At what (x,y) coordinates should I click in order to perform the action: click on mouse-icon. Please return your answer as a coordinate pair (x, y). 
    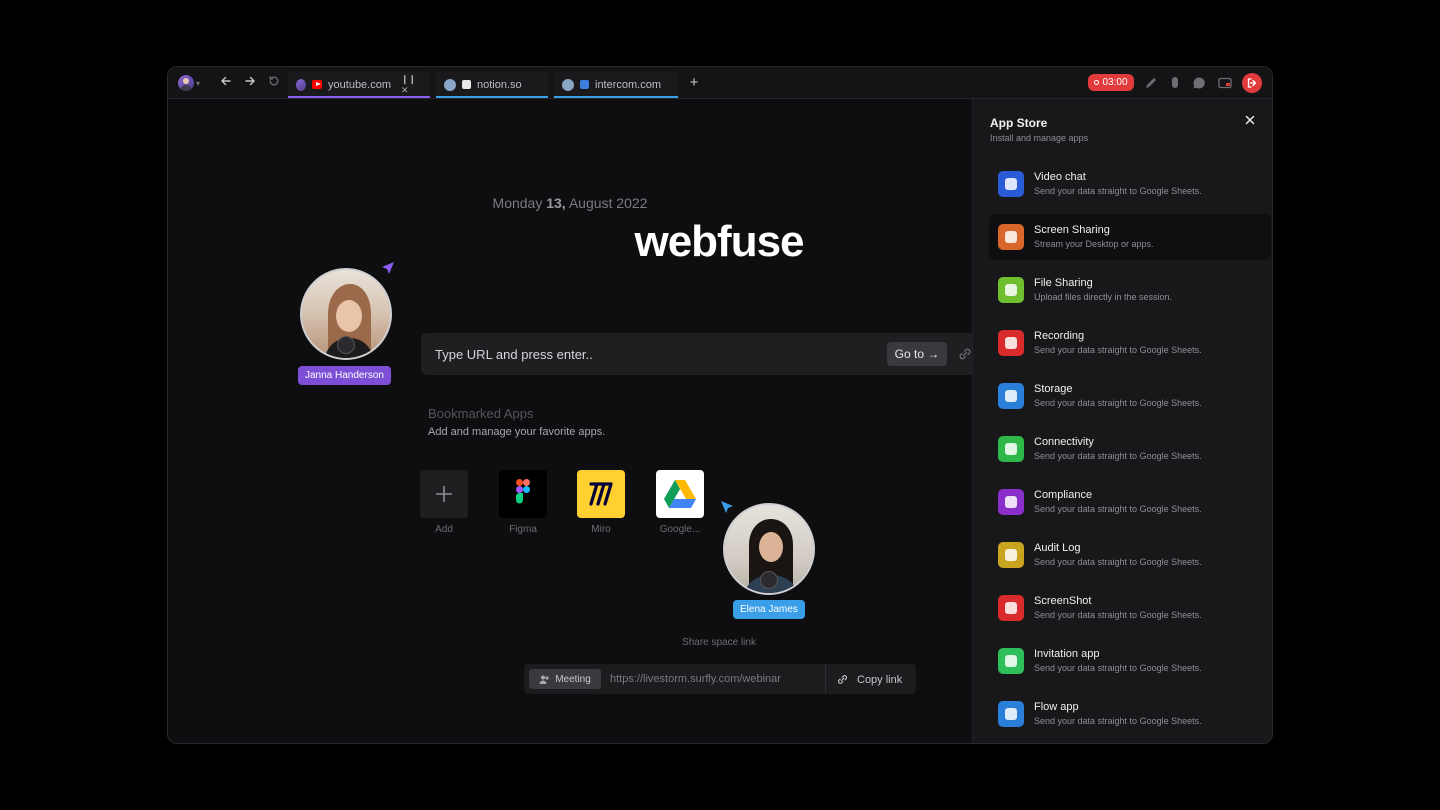
    Looking at the image, I should click on (1175, 82).